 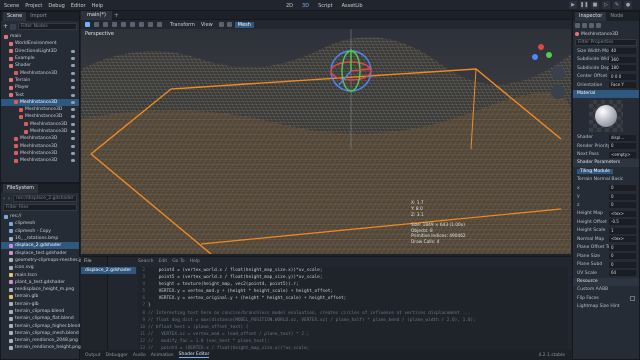 What do you see at coordinates (40, 267) in the screenshot?
I see `filesystem-item: icon.svg` at bounding box center [40, 267].